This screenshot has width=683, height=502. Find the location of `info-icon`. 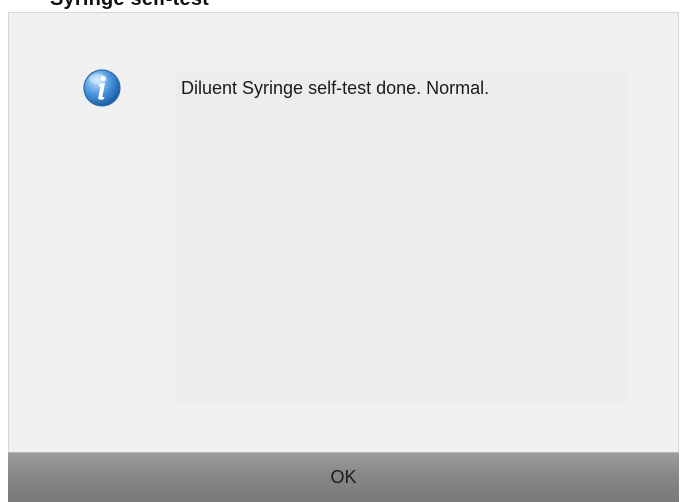

info-icon is located at coordinates (102, 88).